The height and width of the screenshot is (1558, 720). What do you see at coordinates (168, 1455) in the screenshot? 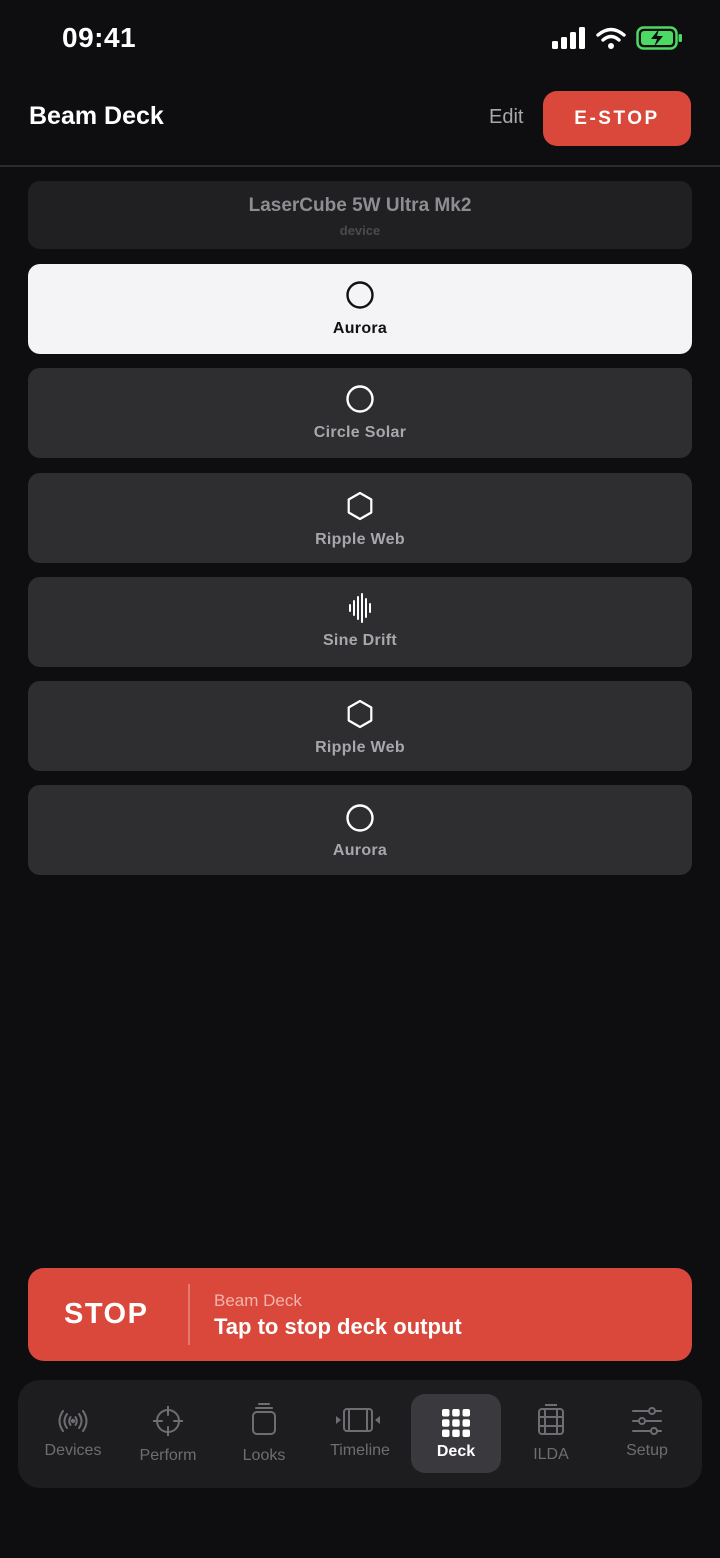
I see `tab-label: Perform` at bounding box center [168, 1455].